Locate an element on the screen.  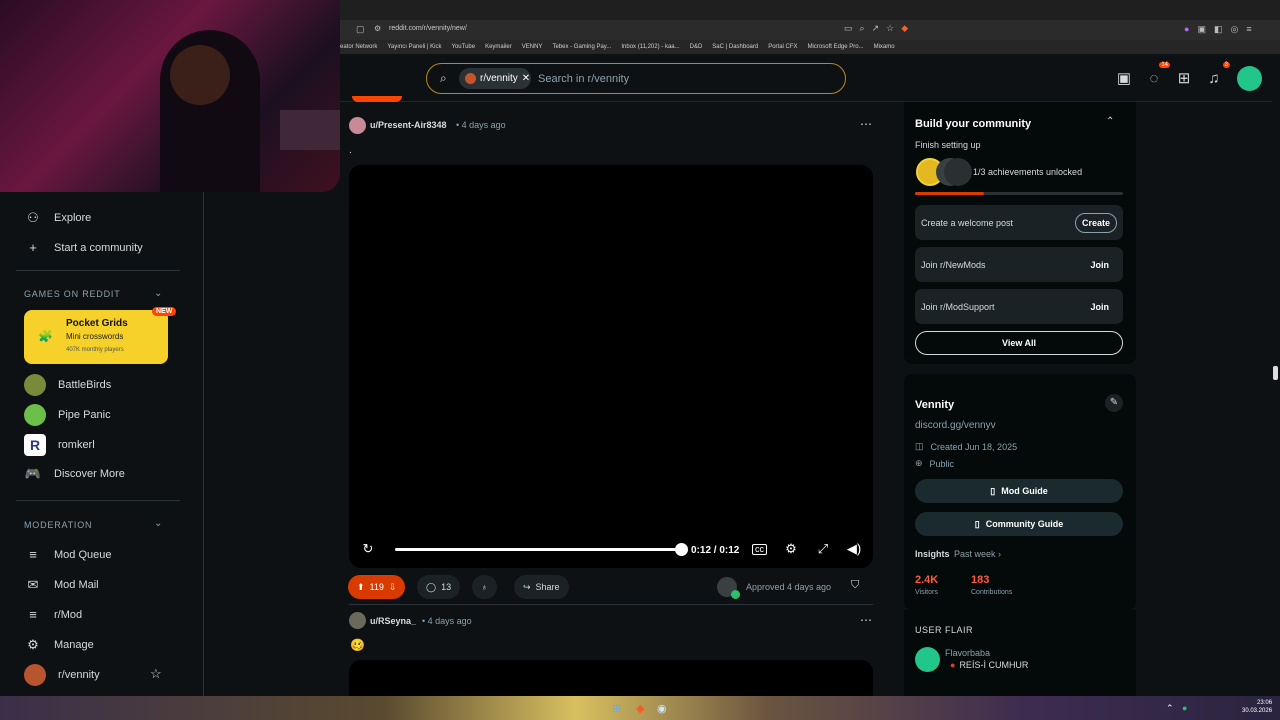
vpn-icon: ◎ is located at coordinates (1234, 29).